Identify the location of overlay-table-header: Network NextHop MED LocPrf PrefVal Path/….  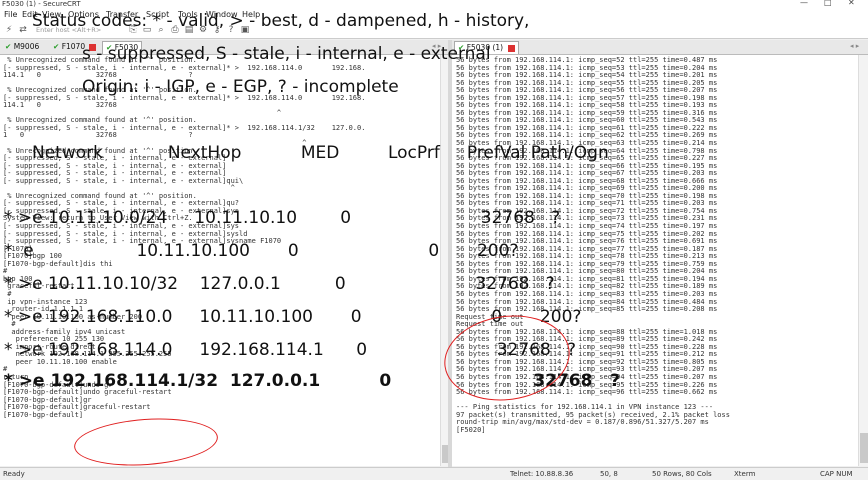
(320, 153).